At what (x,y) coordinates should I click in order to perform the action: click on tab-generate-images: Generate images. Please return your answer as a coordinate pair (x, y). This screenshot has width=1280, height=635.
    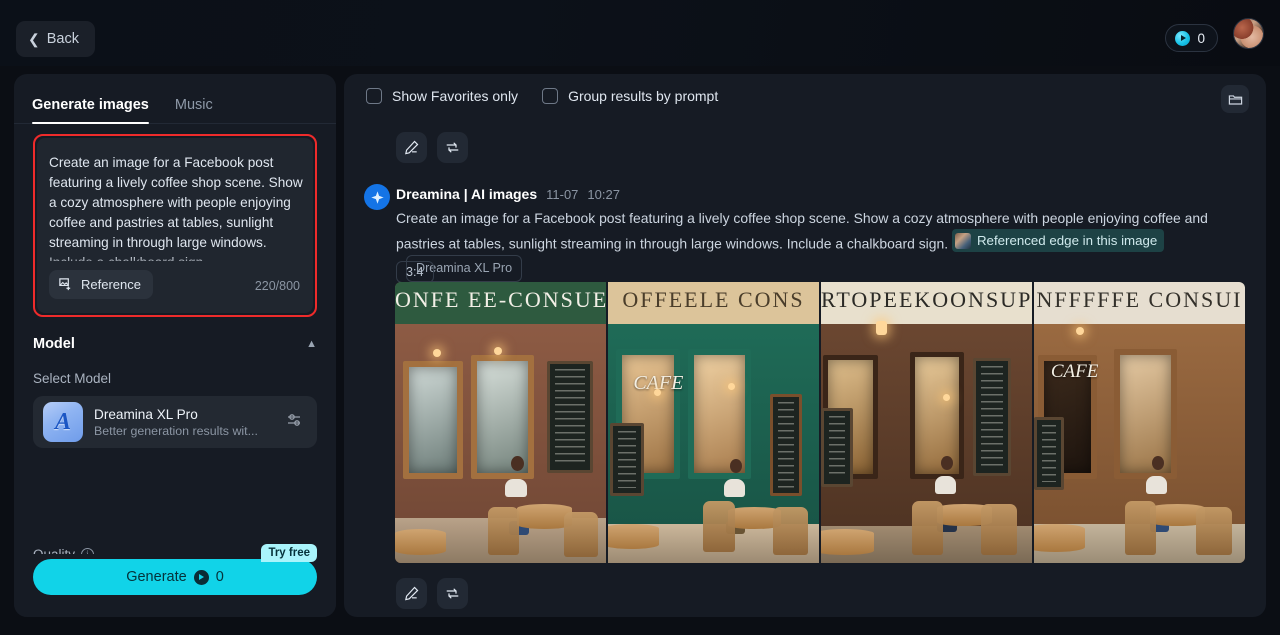
    Looking at the image, I should click on (90, 110).